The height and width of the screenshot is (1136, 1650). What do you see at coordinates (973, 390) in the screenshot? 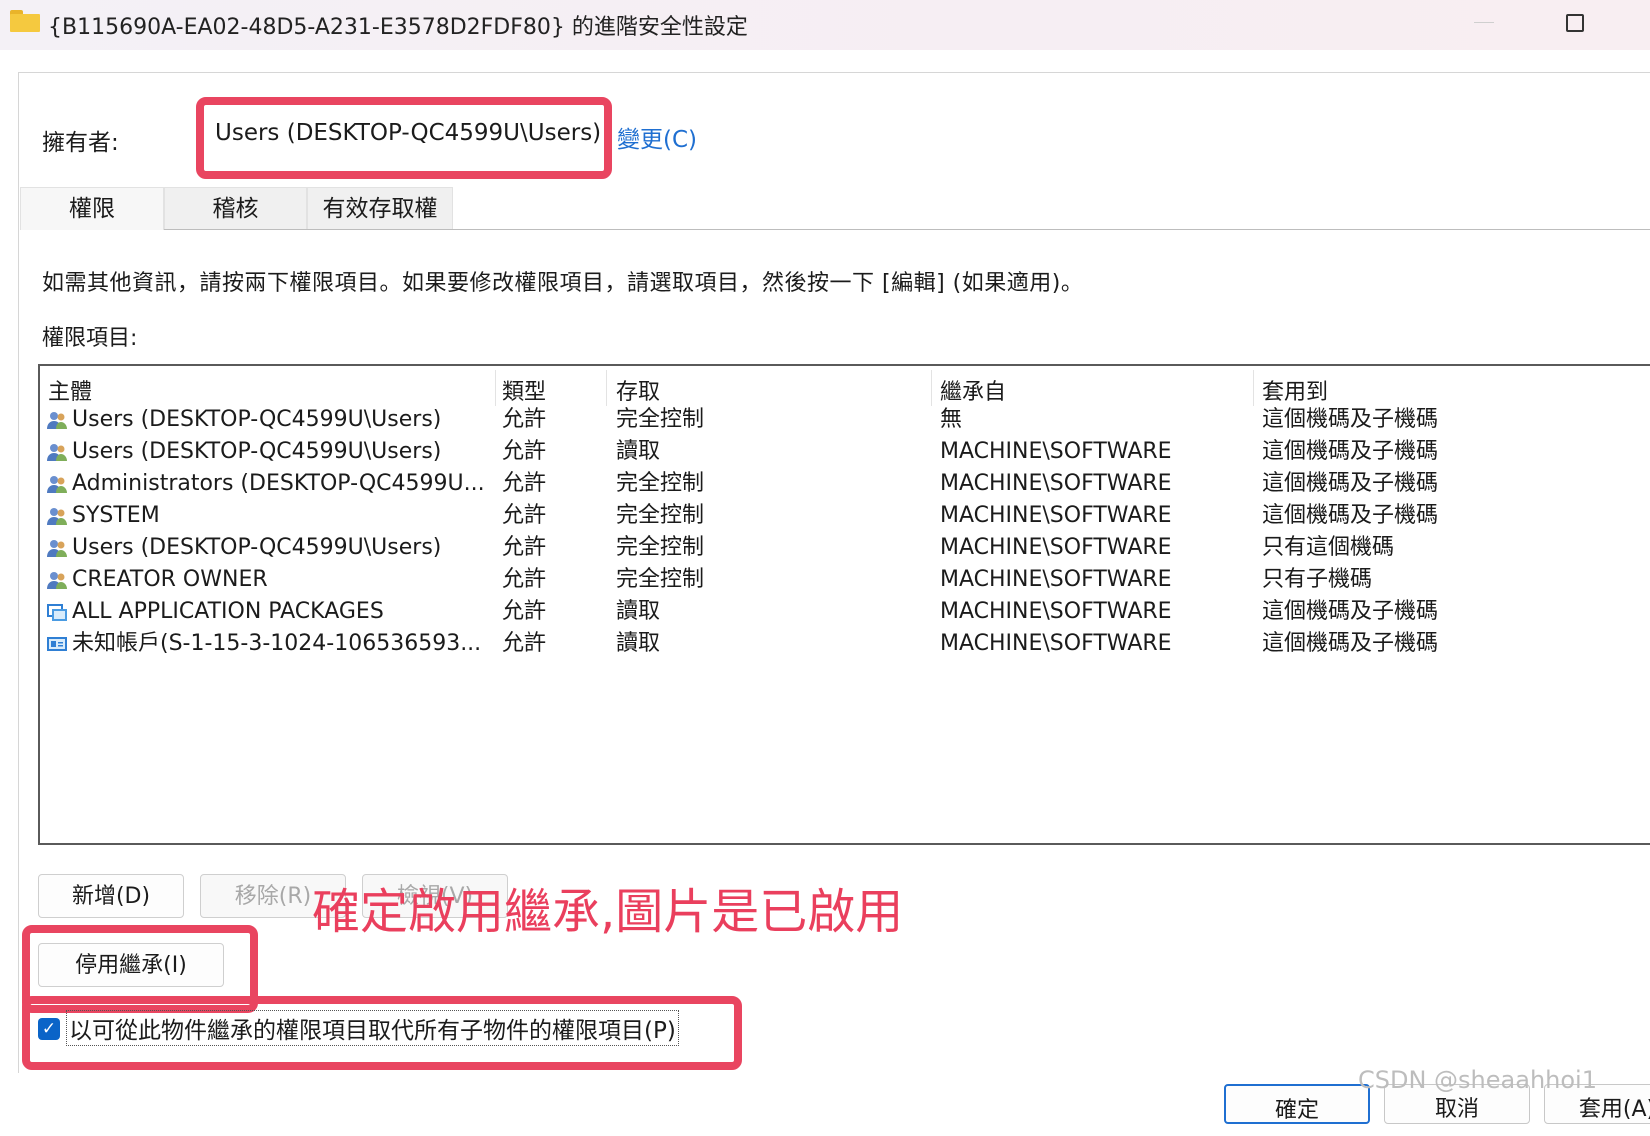
I see `column-header-inherited-from: 繼承自` at bounding box center [973, 390].